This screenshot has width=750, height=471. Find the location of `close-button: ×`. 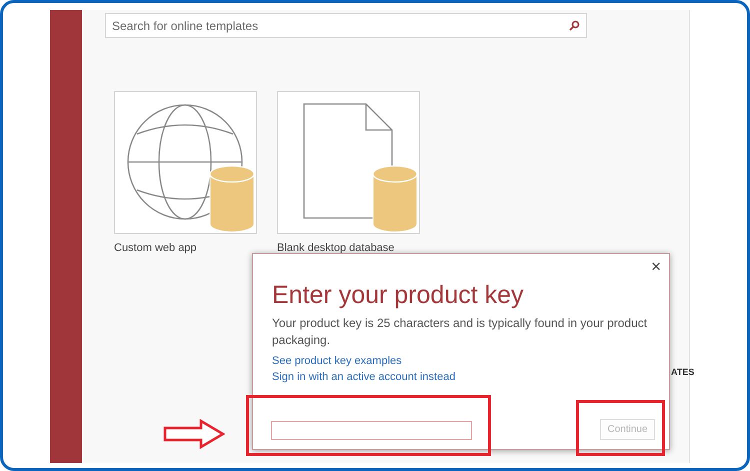

close-button: × is located at coordinates (656, 266).